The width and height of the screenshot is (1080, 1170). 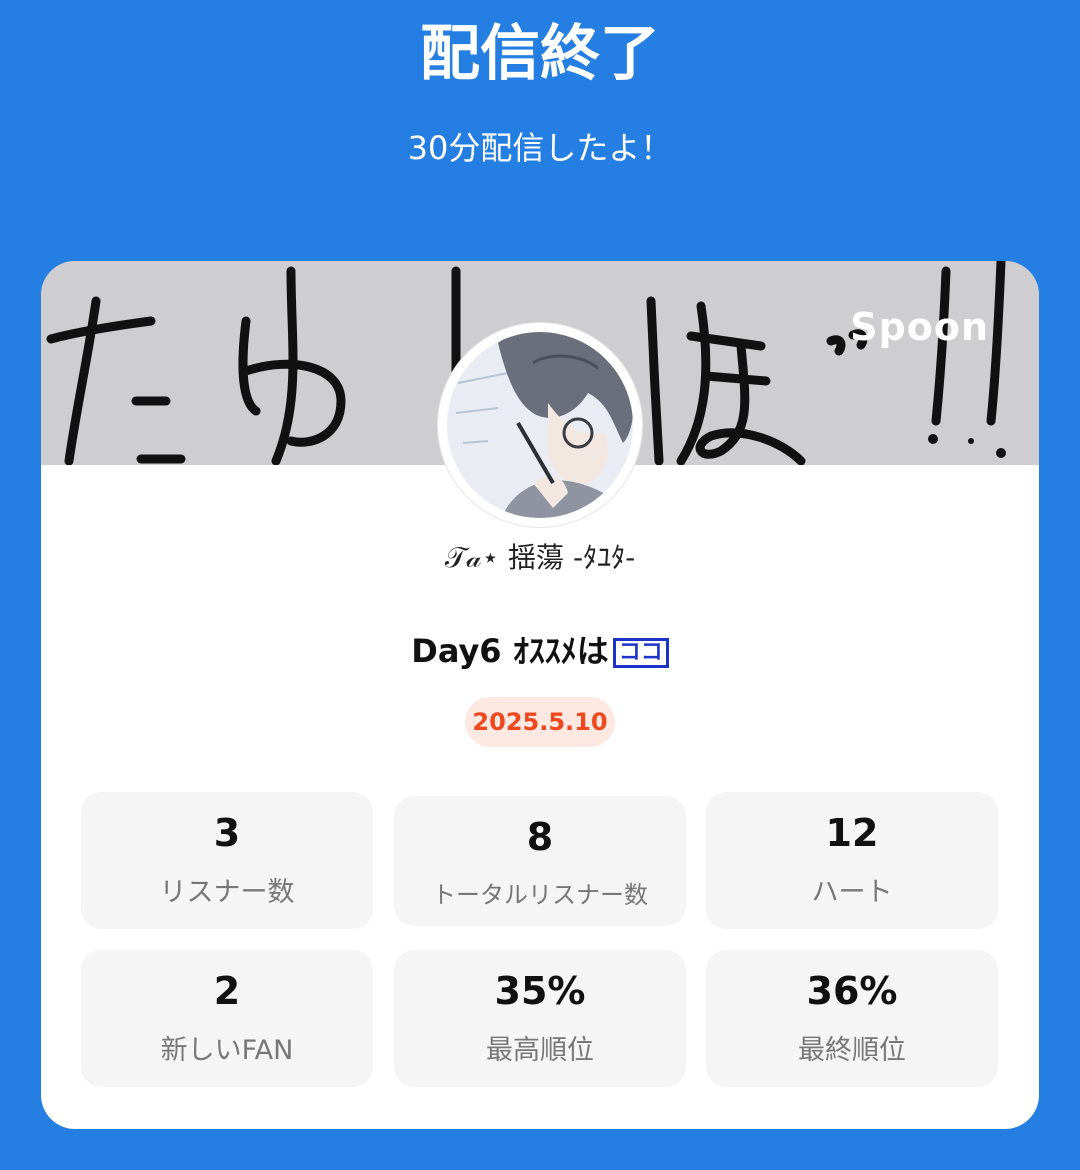 What do you see at coordinates (540, 1050) in the screenshot?
I see `stat-label: 最高順位` at bounding box center [540, 1050].